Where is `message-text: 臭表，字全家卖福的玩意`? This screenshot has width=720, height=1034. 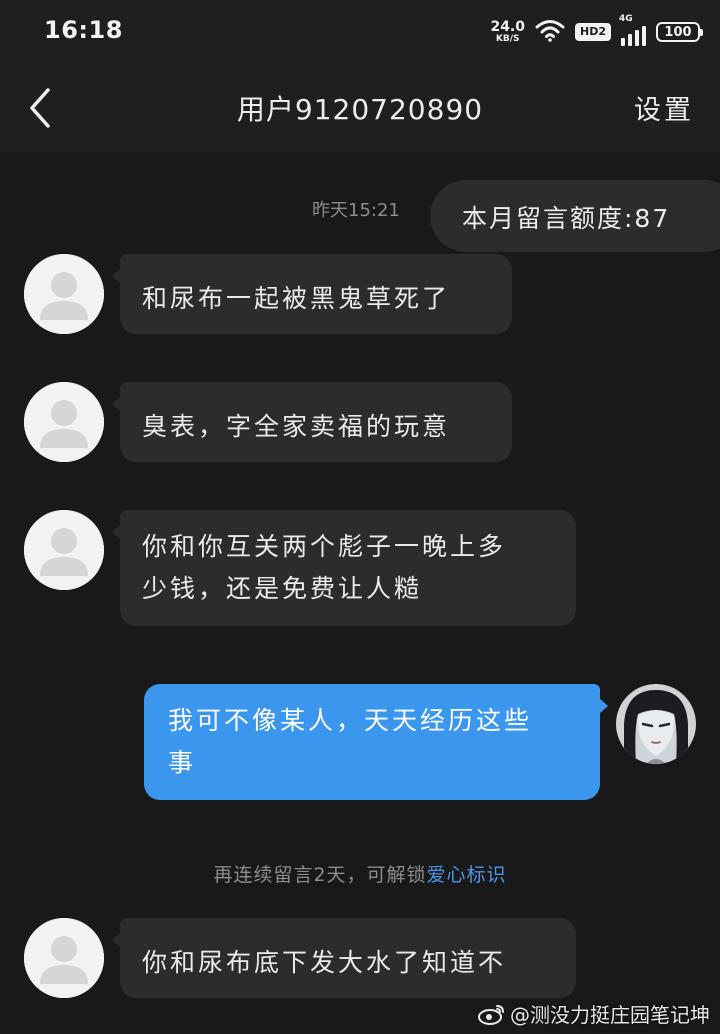 message-text: 臭表，字全家卖福的玩意 is located at coordinates (296, 426).